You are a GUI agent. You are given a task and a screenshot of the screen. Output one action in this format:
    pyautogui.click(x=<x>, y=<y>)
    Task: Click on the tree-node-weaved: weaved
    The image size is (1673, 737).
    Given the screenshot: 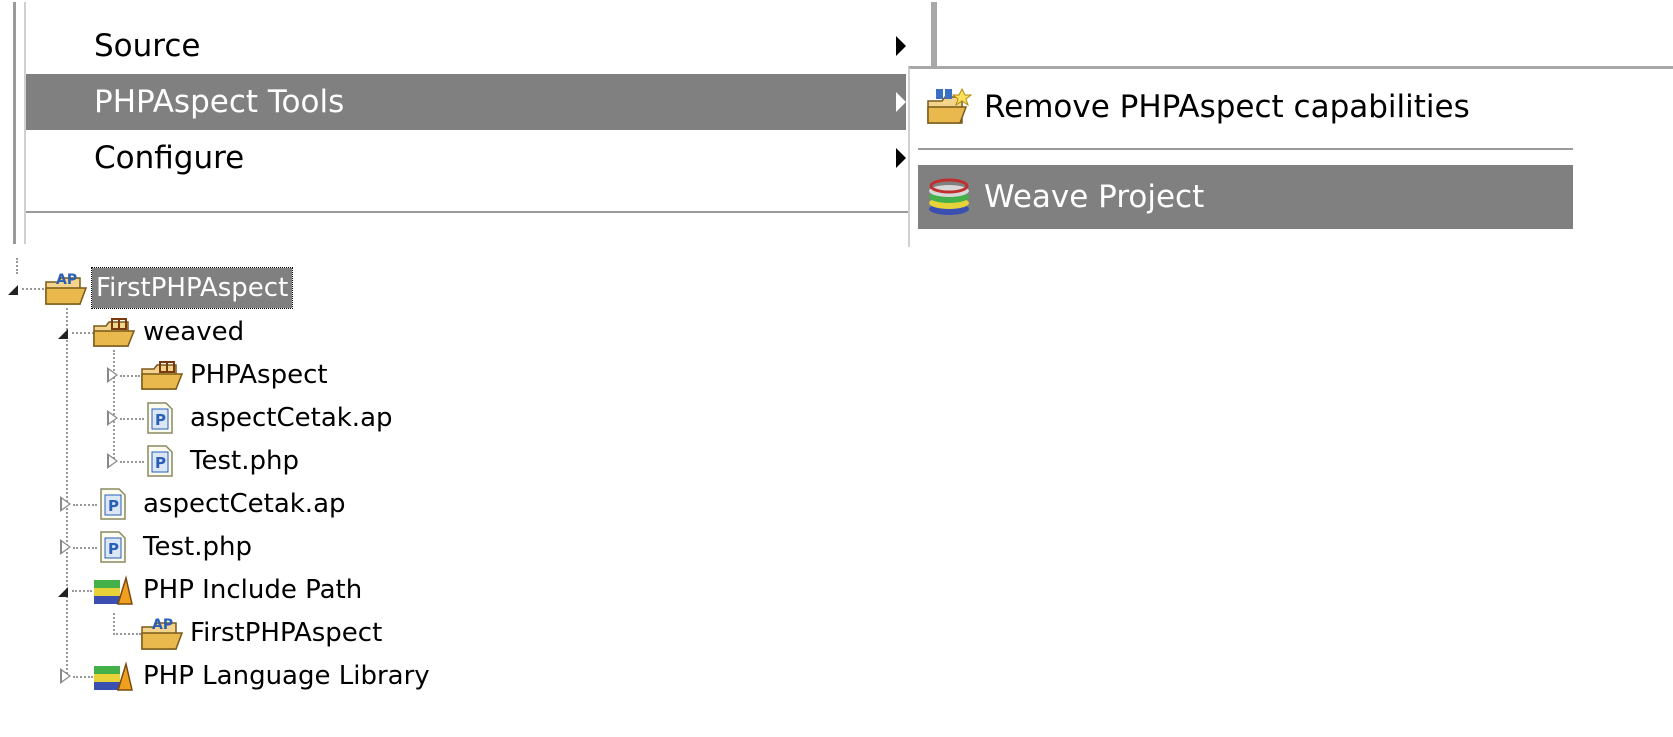 What is the action you would take?
    pyautogui.click(x=150, y=332)
    